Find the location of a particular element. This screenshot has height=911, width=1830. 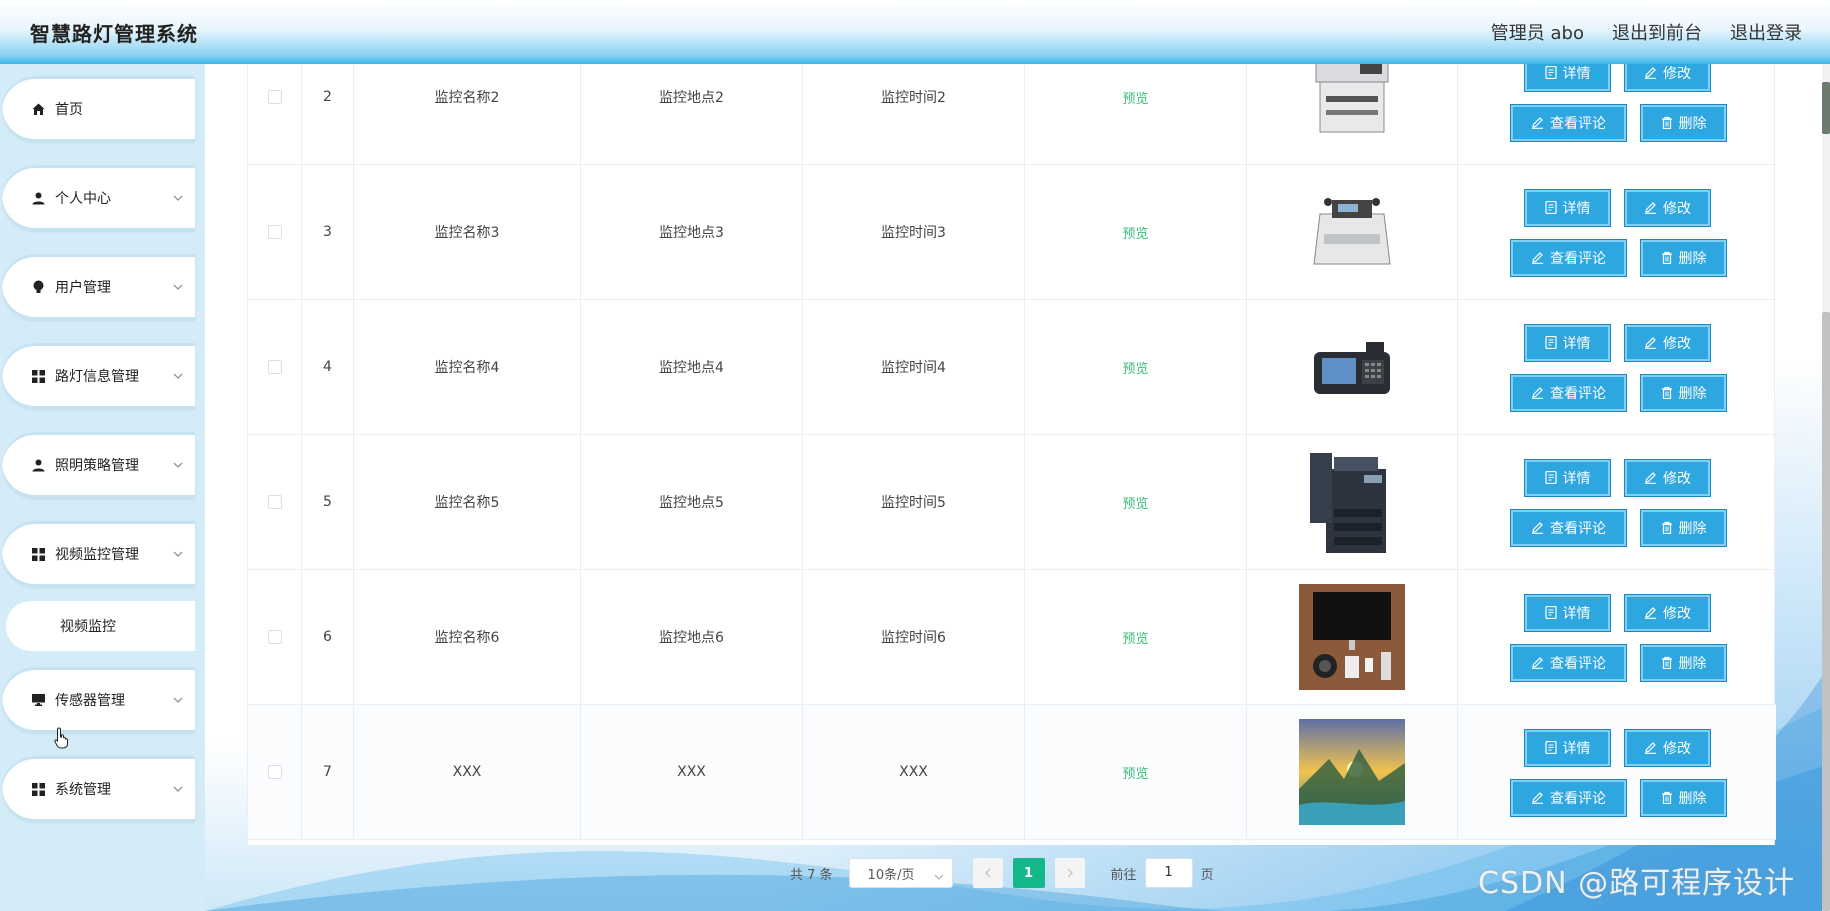

monitor-name: 监控名称4 is located at coordinates (467, 367).